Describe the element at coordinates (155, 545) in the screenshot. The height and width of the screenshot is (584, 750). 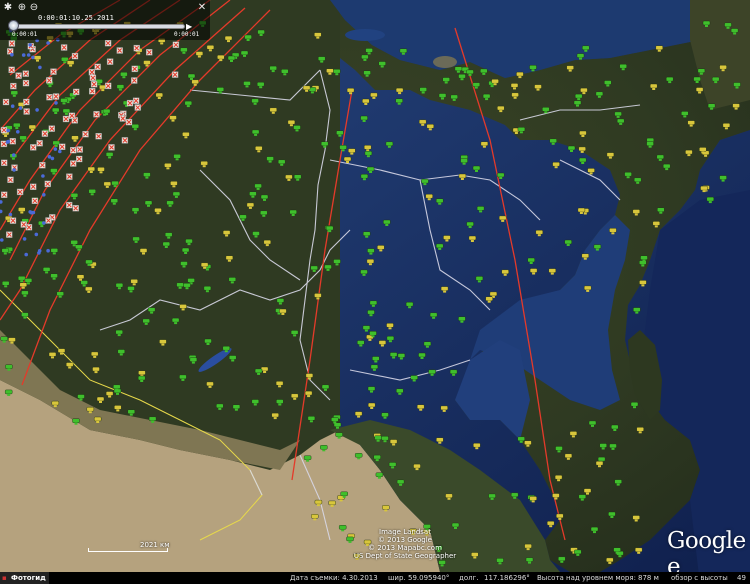
I see `scale-label: 2021 км` at that location.